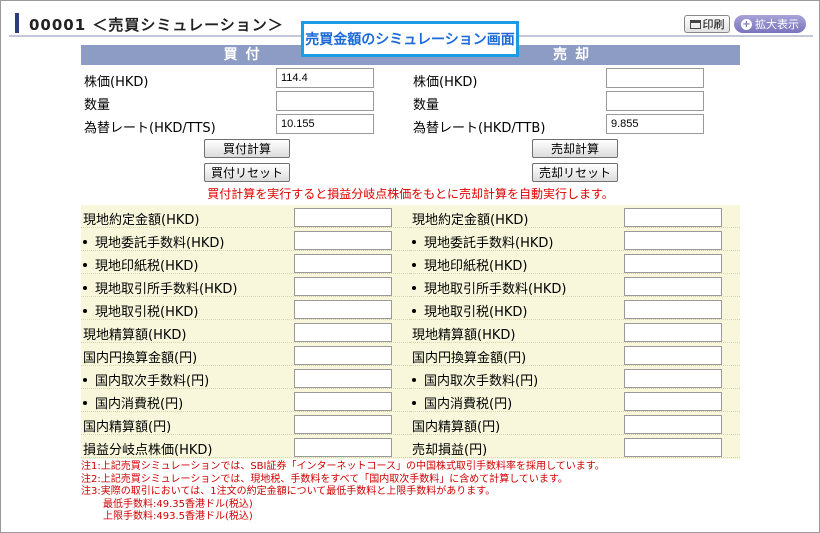 The height and width of the screenshot is (533, 820). What do you see at coordinates (152, 381) in the screenshot?
I see `buy-result-label-text: 国内取次手数料(円)` at bounding box center [152, 381].